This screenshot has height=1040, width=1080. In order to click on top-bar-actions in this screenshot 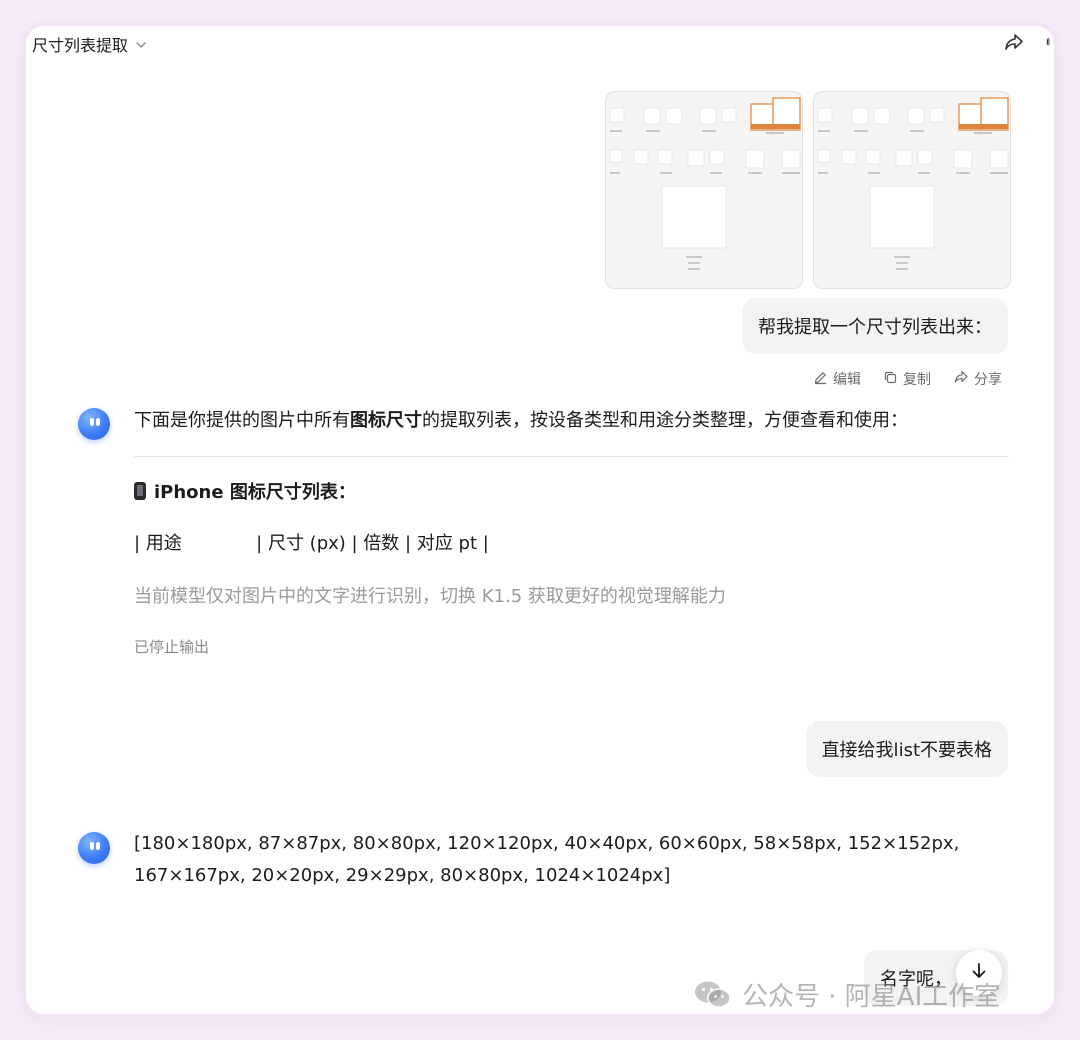, I will do `click(1028, 42)`.